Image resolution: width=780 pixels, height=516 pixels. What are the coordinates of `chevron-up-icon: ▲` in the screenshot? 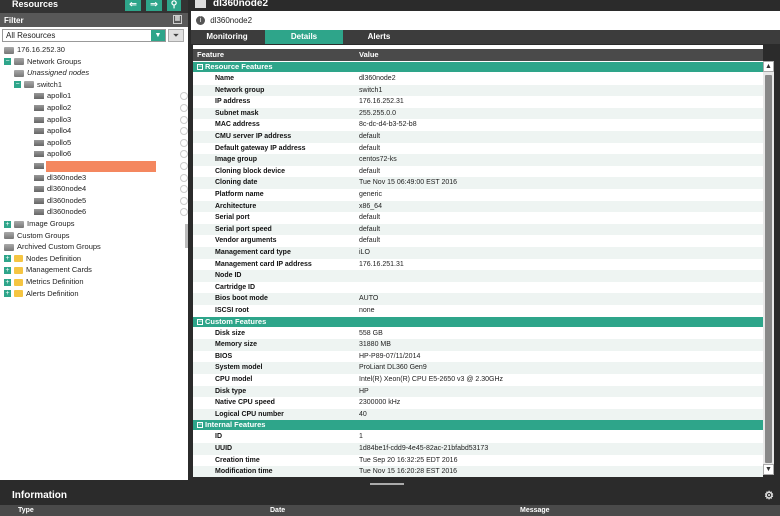 It's located at (768, 66).